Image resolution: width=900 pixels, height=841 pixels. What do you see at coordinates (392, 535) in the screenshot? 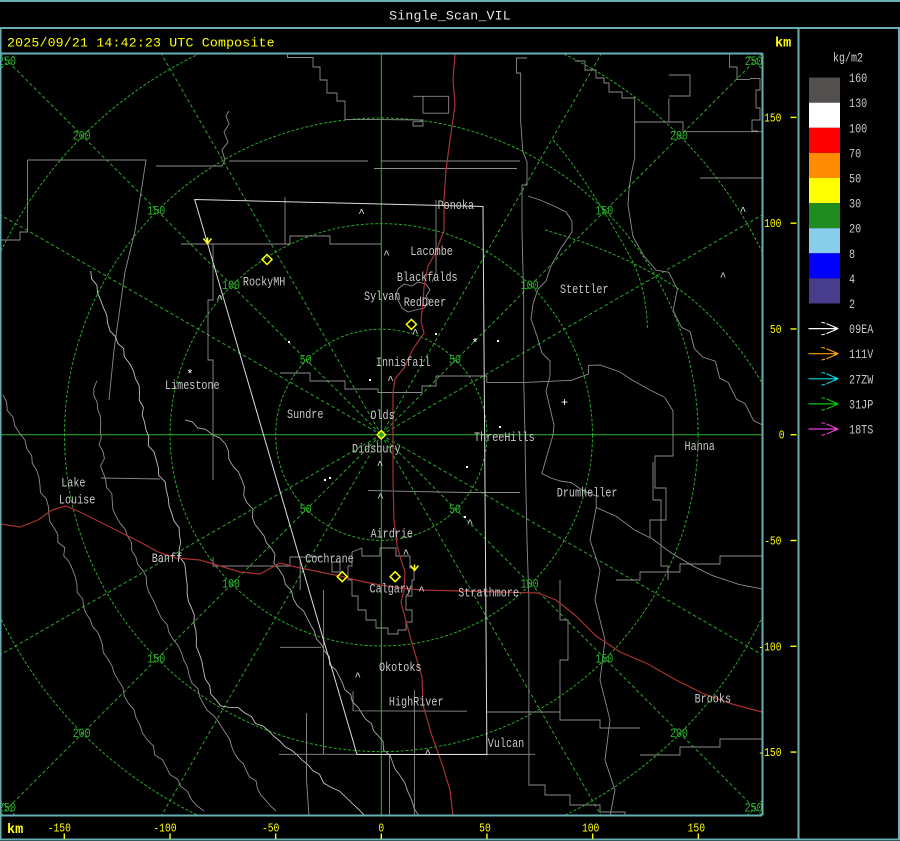
I see `svg-text: Airdrie` at bounding box center [392, 535].